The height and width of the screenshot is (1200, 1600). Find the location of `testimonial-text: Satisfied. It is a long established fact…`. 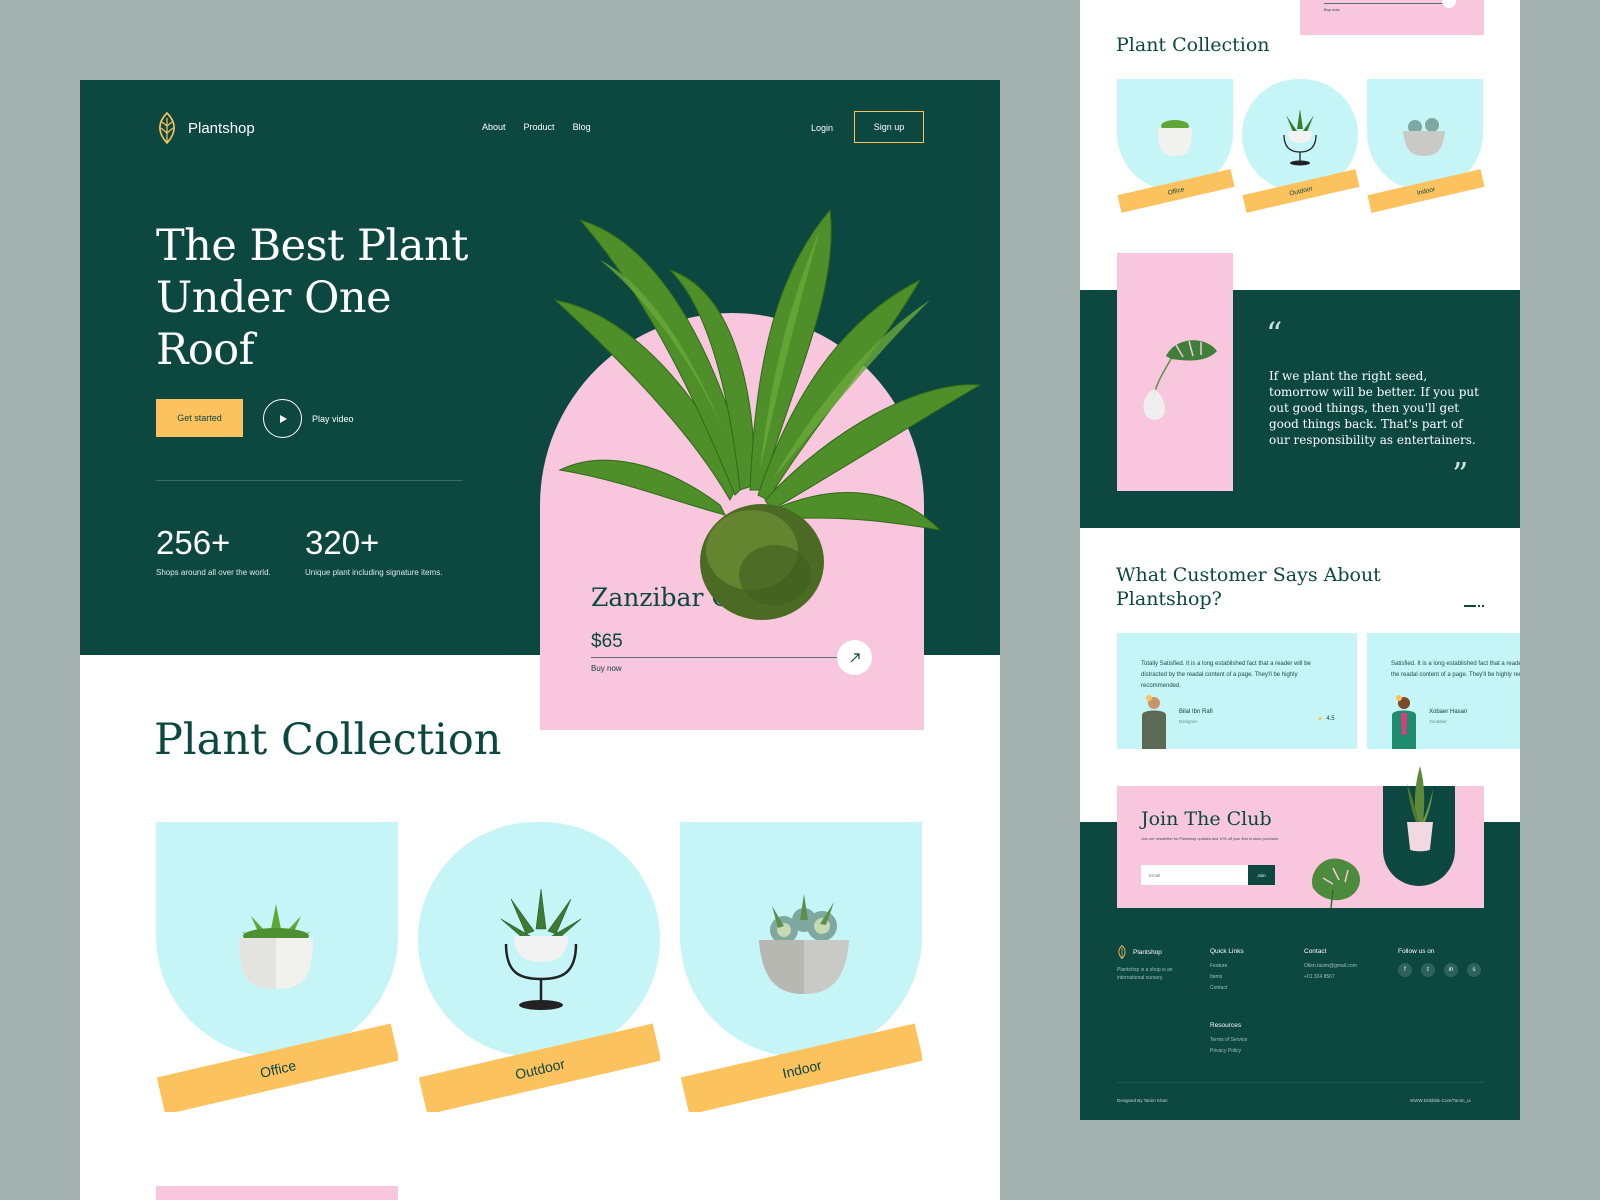

testimonial-text: Satisfied. It is a long established fact… is located at coordinates (1455, 669).